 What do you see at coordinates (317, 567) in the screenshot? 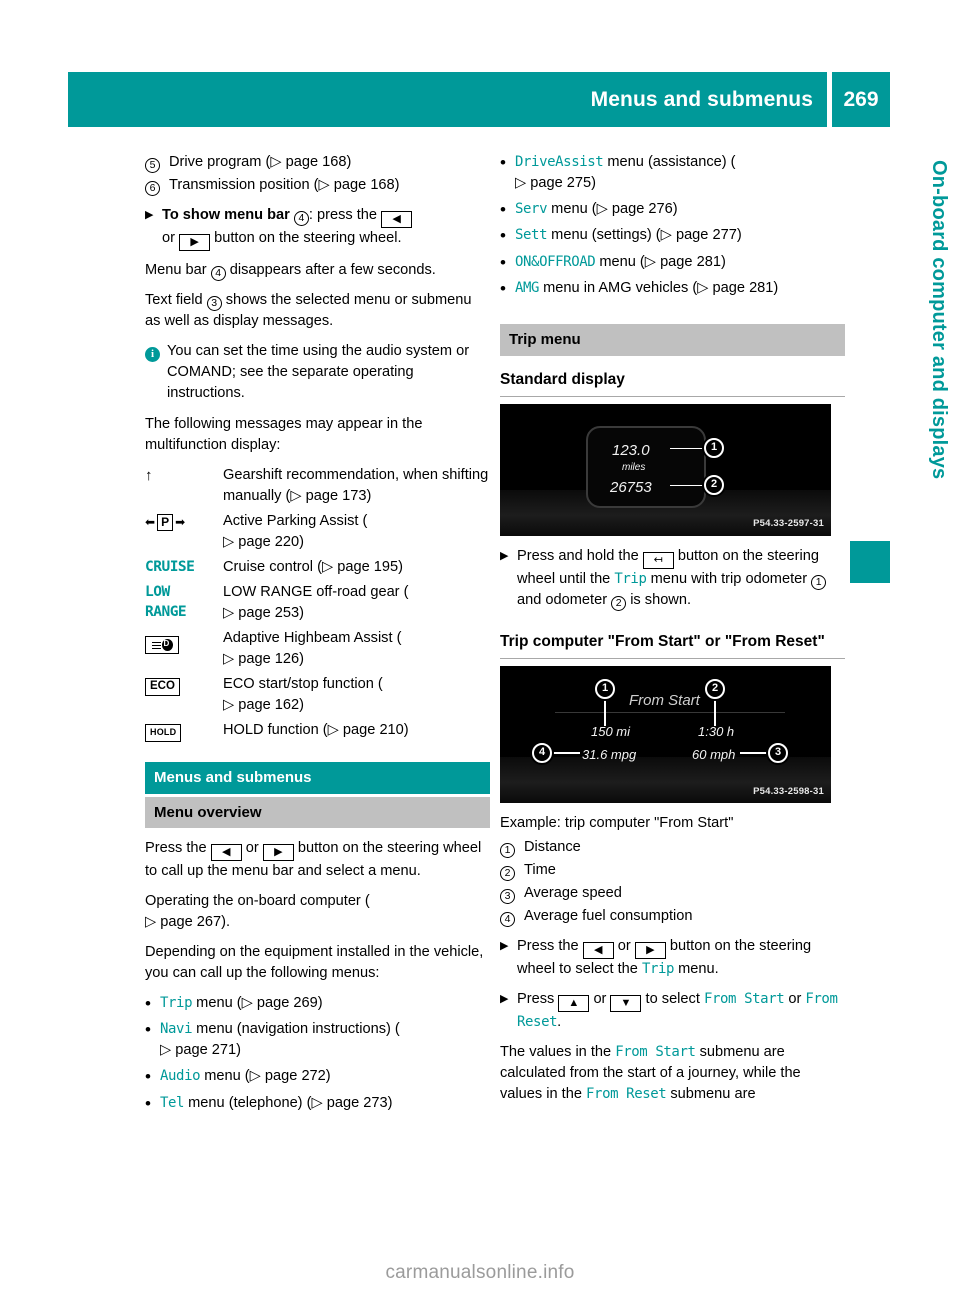
I see `symbol-row: CRUISE Cruise control (▷ page 195)` at bounding box center [317, 567].